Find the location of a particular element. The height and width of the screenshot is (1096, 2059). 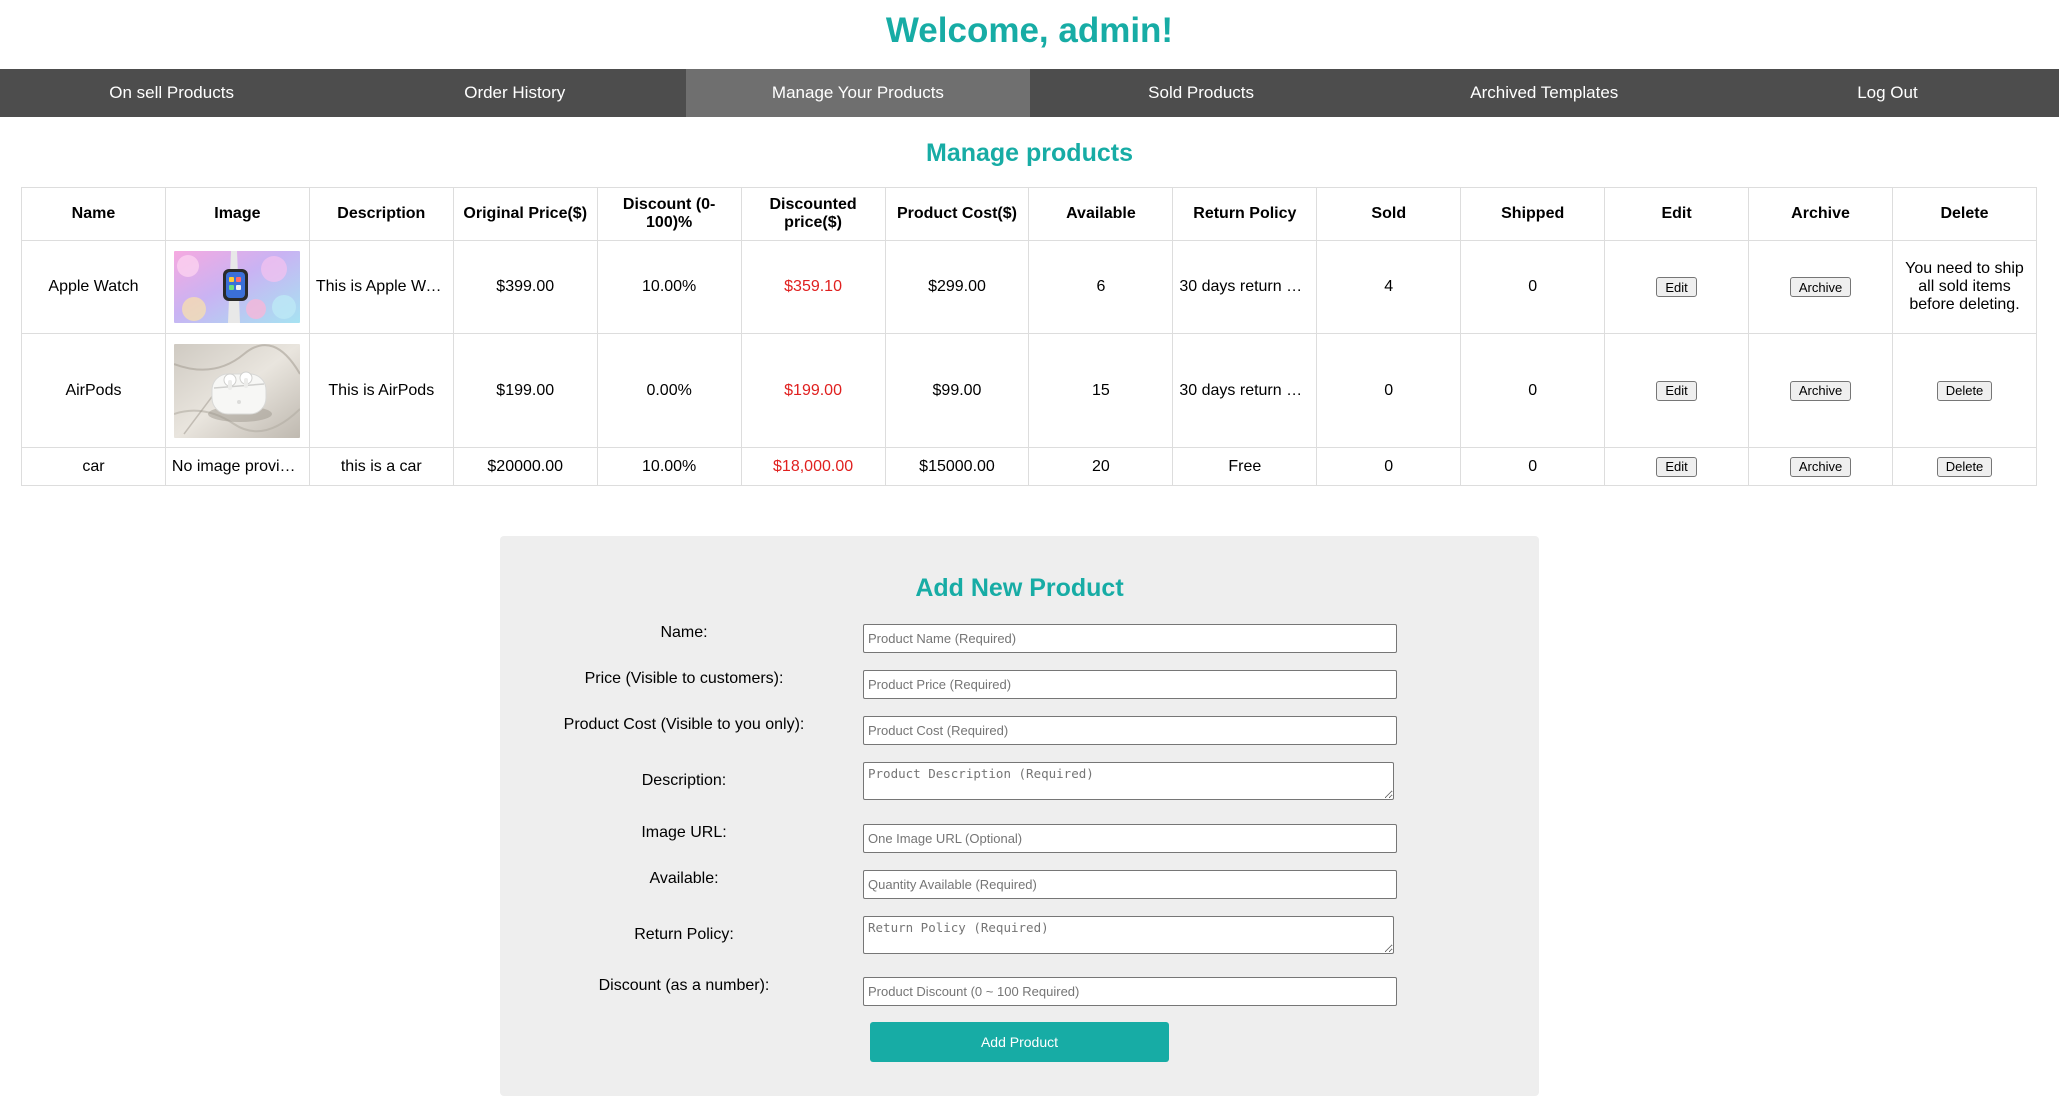

cell-image-missing: No image provided is located at coordinates (237, 466).